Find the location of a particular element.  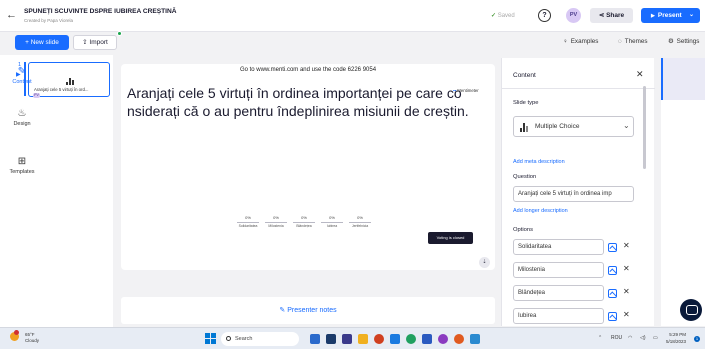

weather-desc: Cloudy is located at coordinates (32, 340).